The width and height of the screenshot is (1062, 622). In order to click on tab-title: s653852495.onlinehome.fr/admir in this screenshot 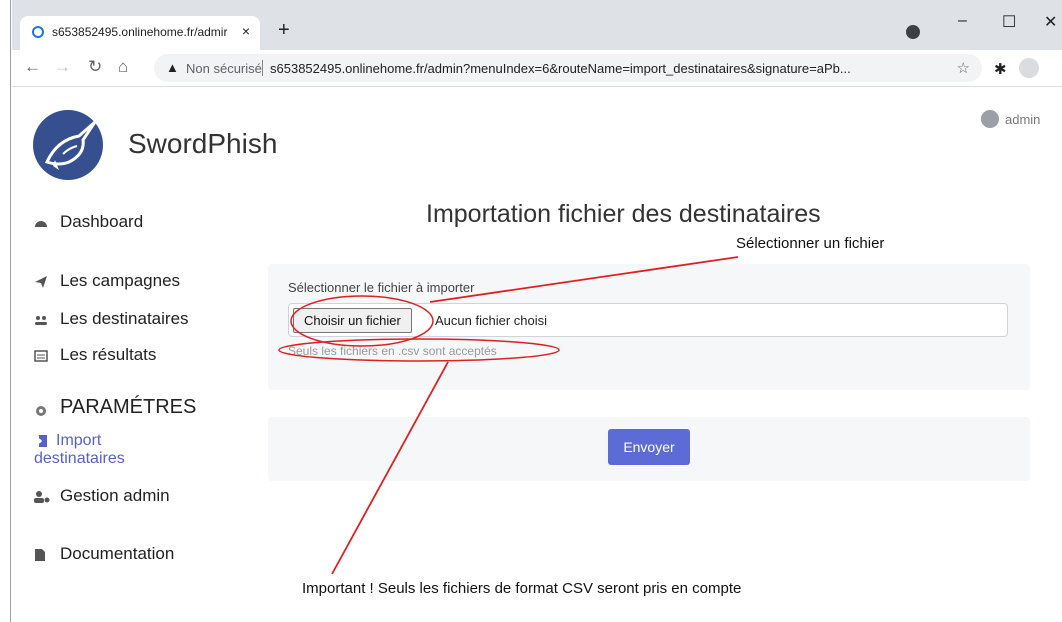, I will do `click(140, 32)`.